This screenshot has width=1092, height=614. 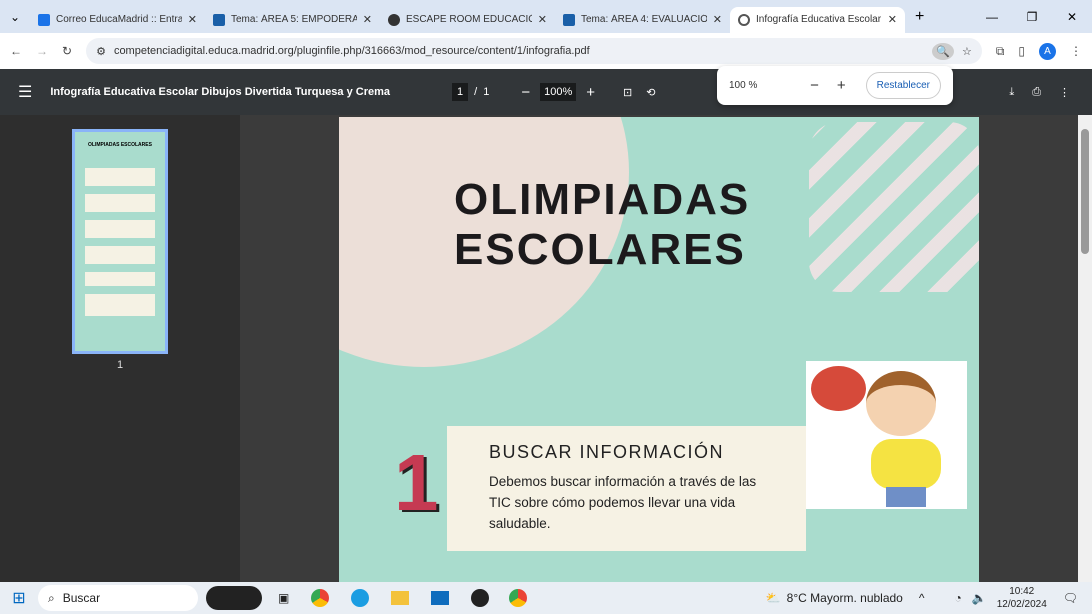 What do you see at coordinates (486, 92) in the screenshot?
I see `page-count: 1` at bounding box center [486, 92].